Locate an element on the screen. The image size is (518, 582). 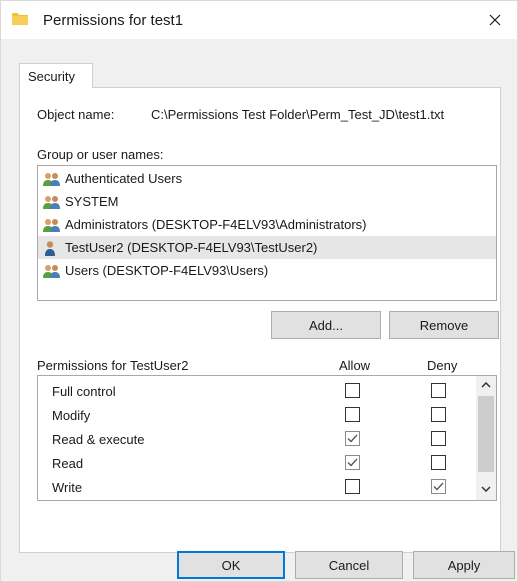
deny-checkbox-checked is located at coordinates (438, 486).